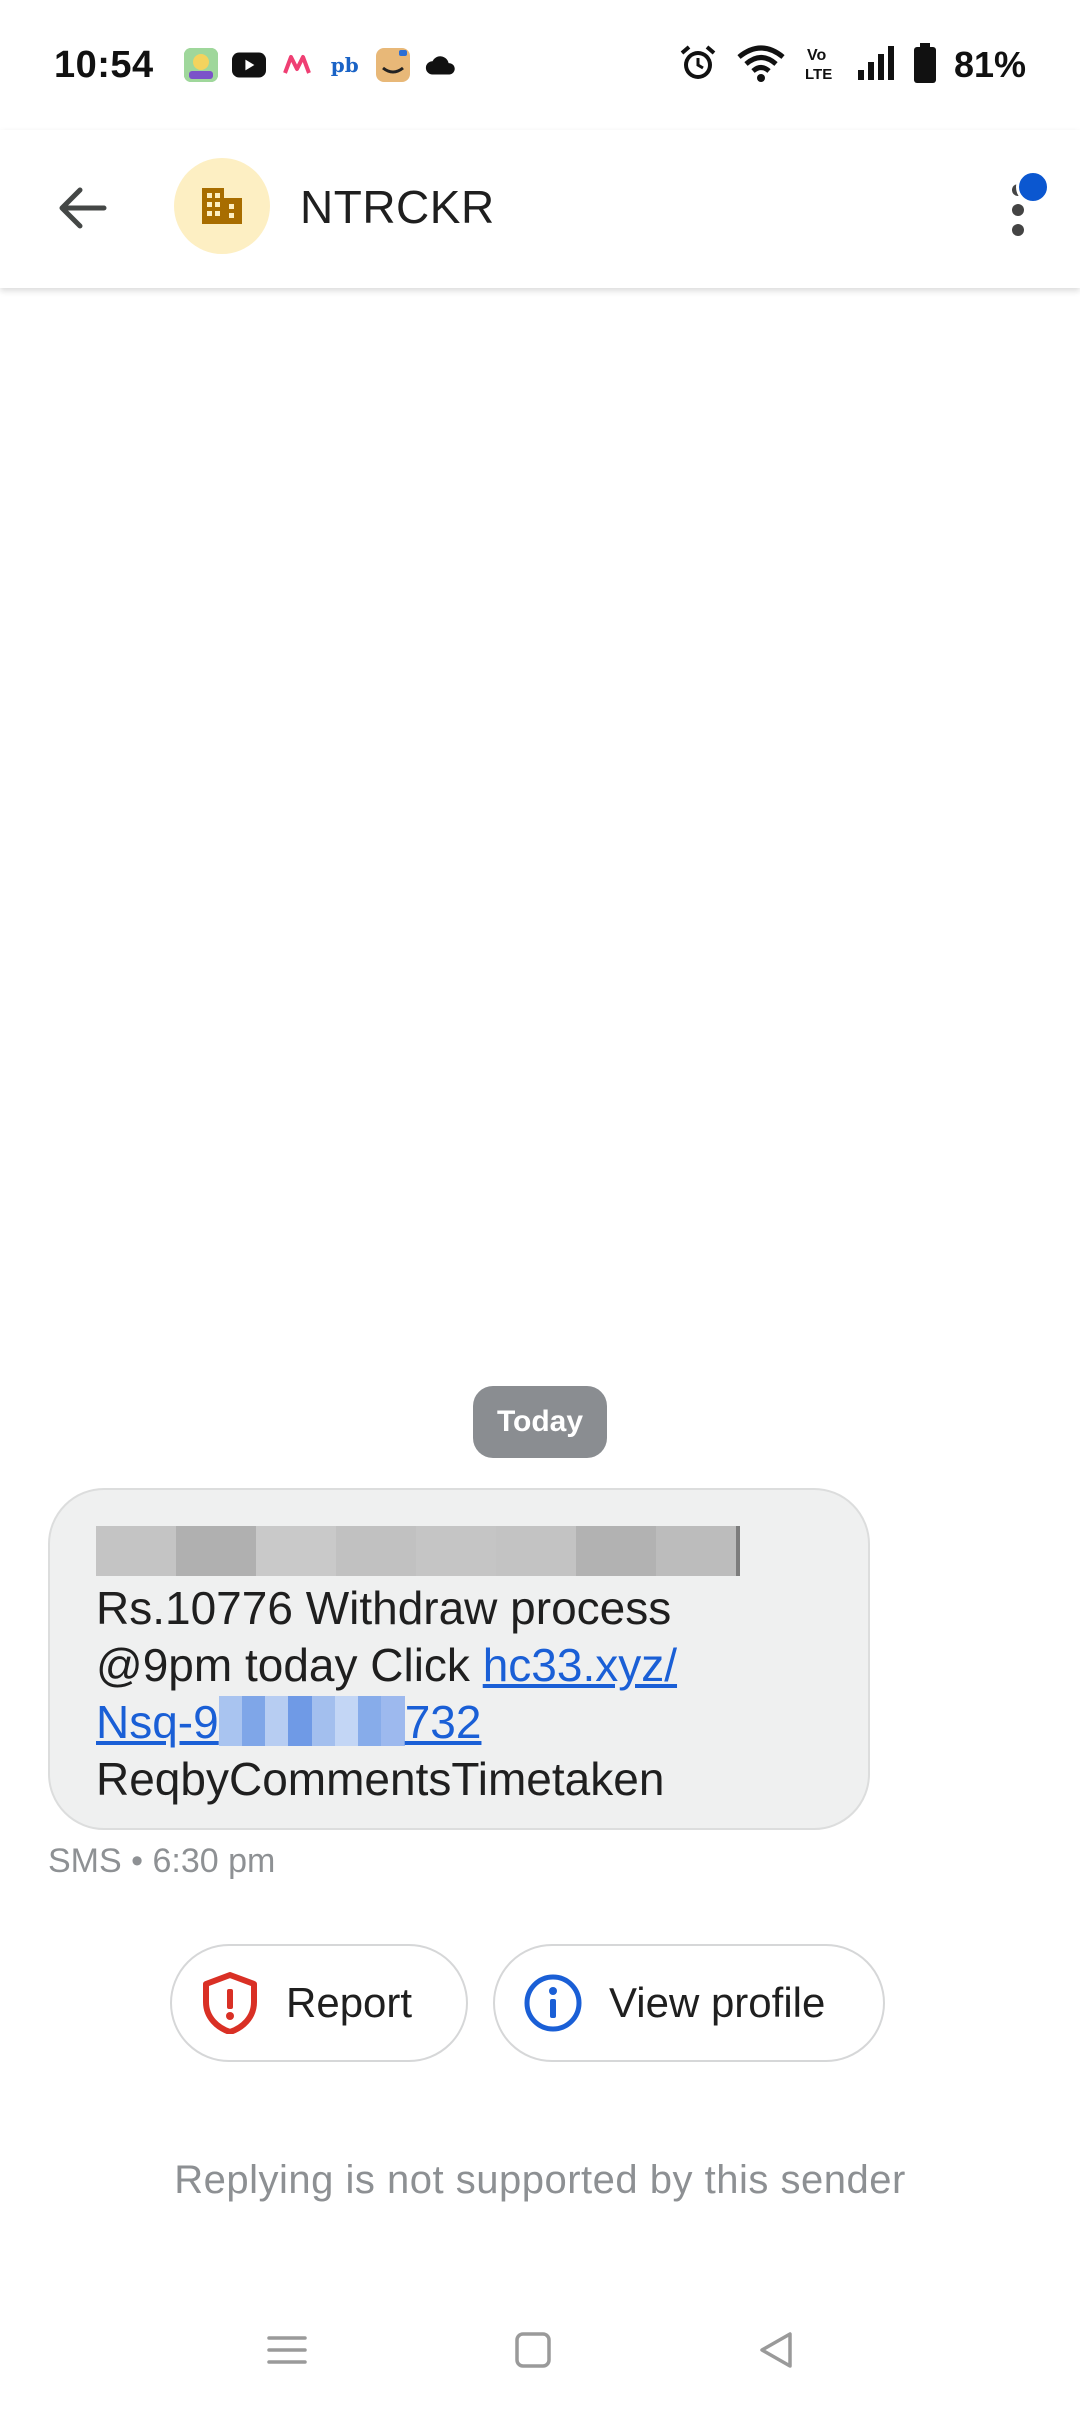  Describe the element at coordinates (230, 2003) in the screenshot. I see `shield-alert-icon` at that location.